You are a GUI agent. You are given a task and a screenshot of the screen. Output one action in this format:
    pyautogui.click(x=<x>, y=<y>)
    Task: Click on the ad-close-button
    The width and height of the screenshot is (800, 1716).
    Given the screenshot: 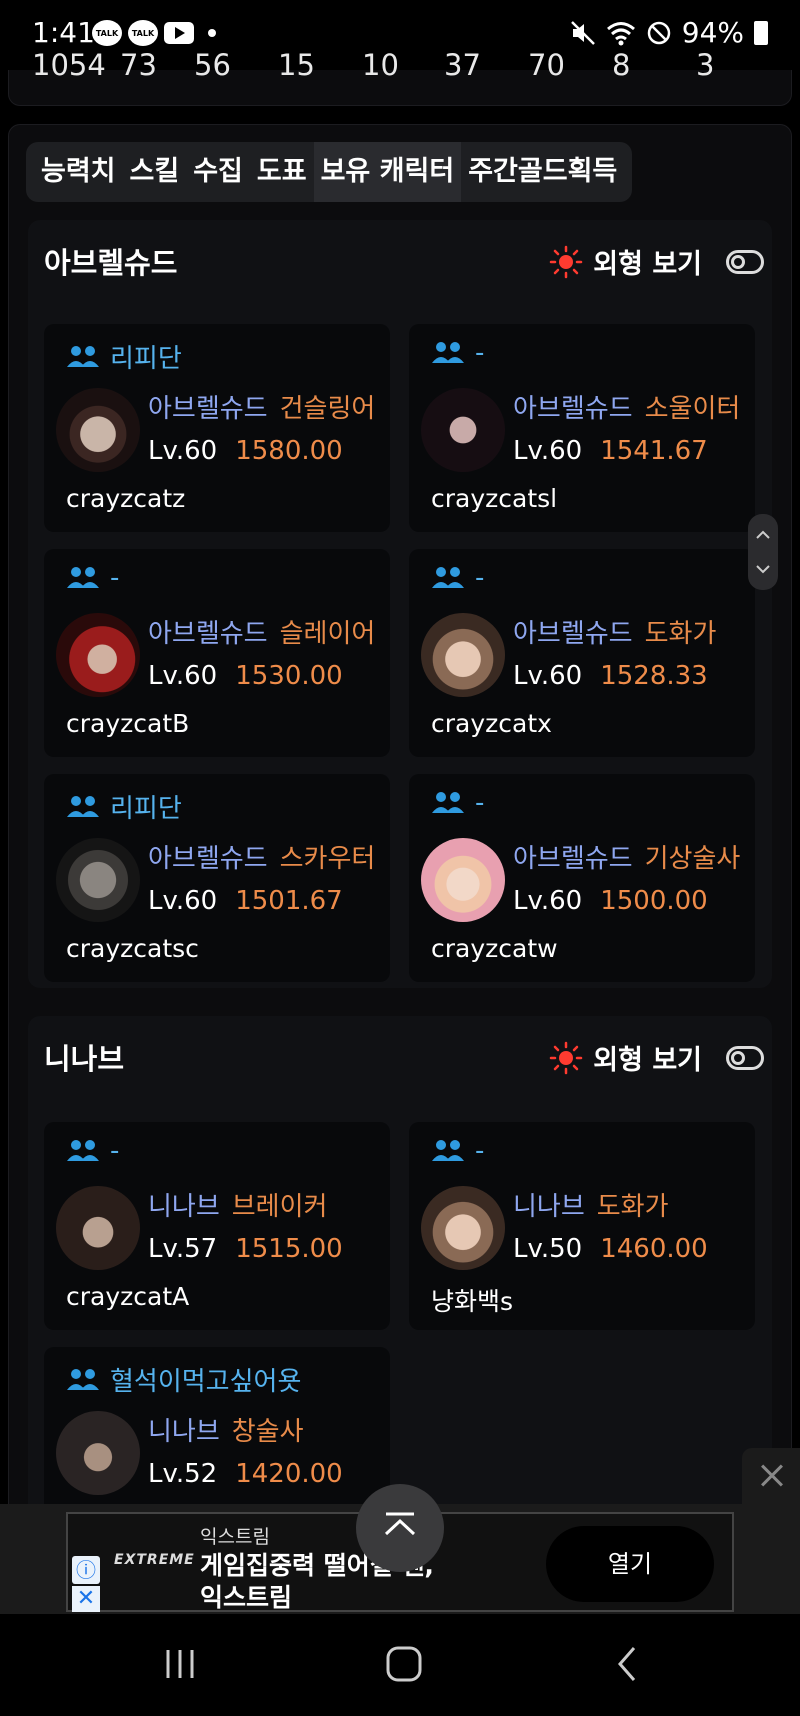 What is the action you would take?
    pyautogui.click(x=771, y=1476)
    